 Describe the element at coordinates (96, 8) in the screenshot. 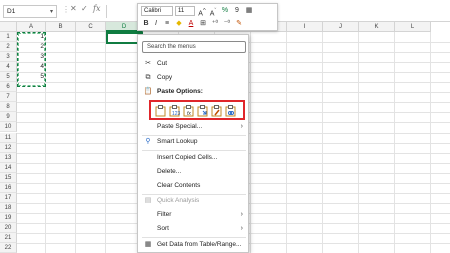

I see `insert-function-icon: fx` at that location.